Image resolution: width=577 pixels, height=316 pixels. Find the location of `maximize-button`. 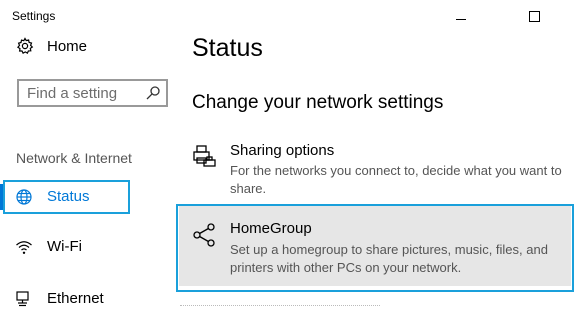

maximize-button is located at coordinates (534, 16).